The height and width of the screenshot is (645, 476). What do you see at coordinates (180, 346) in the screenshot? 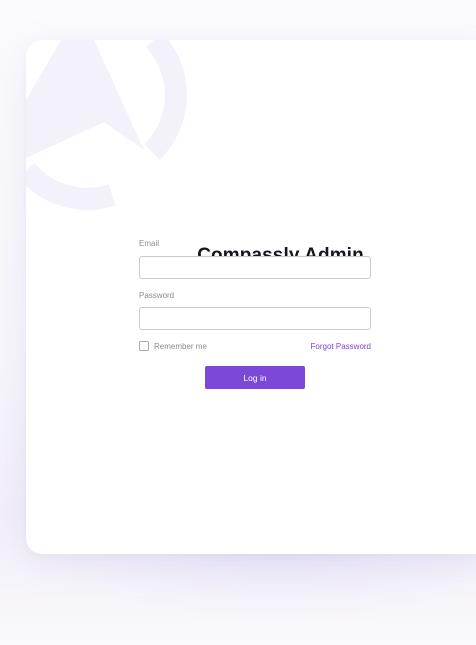
I see `remember-me-label: Remember me` at bounding box center [180, 346].